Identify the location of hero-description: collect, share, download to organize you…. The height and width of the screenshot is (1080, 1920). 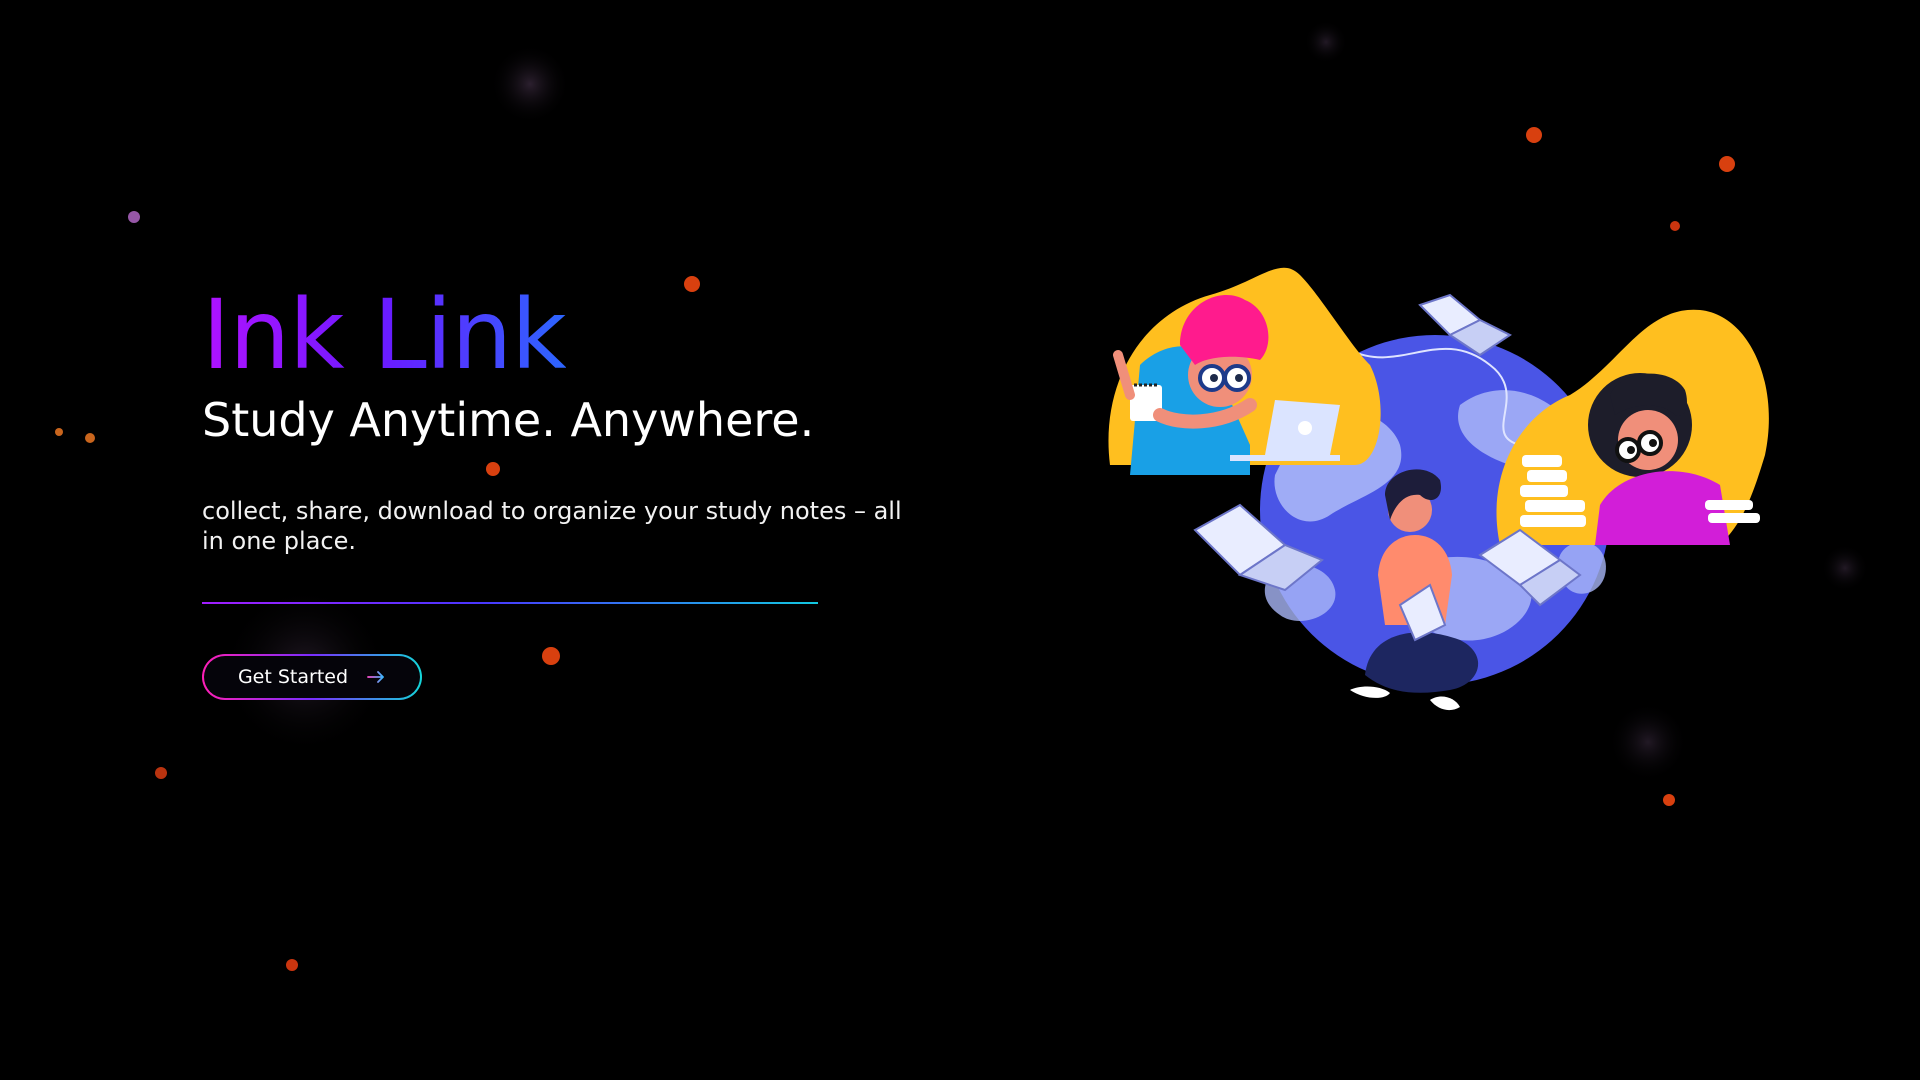
(552, 526).